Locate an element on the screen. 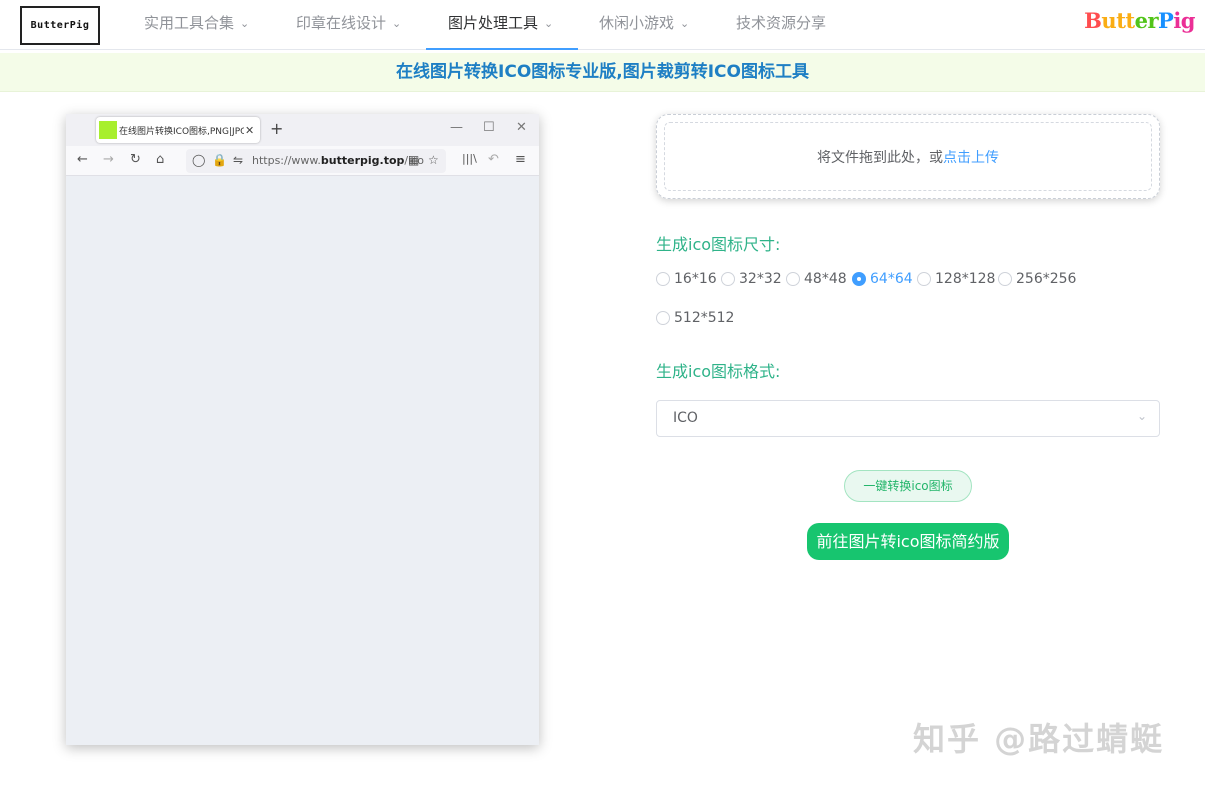 This screenshot has width=1205, height=785. size-radio-16: 16*16 is located at coordinates (686, 279).